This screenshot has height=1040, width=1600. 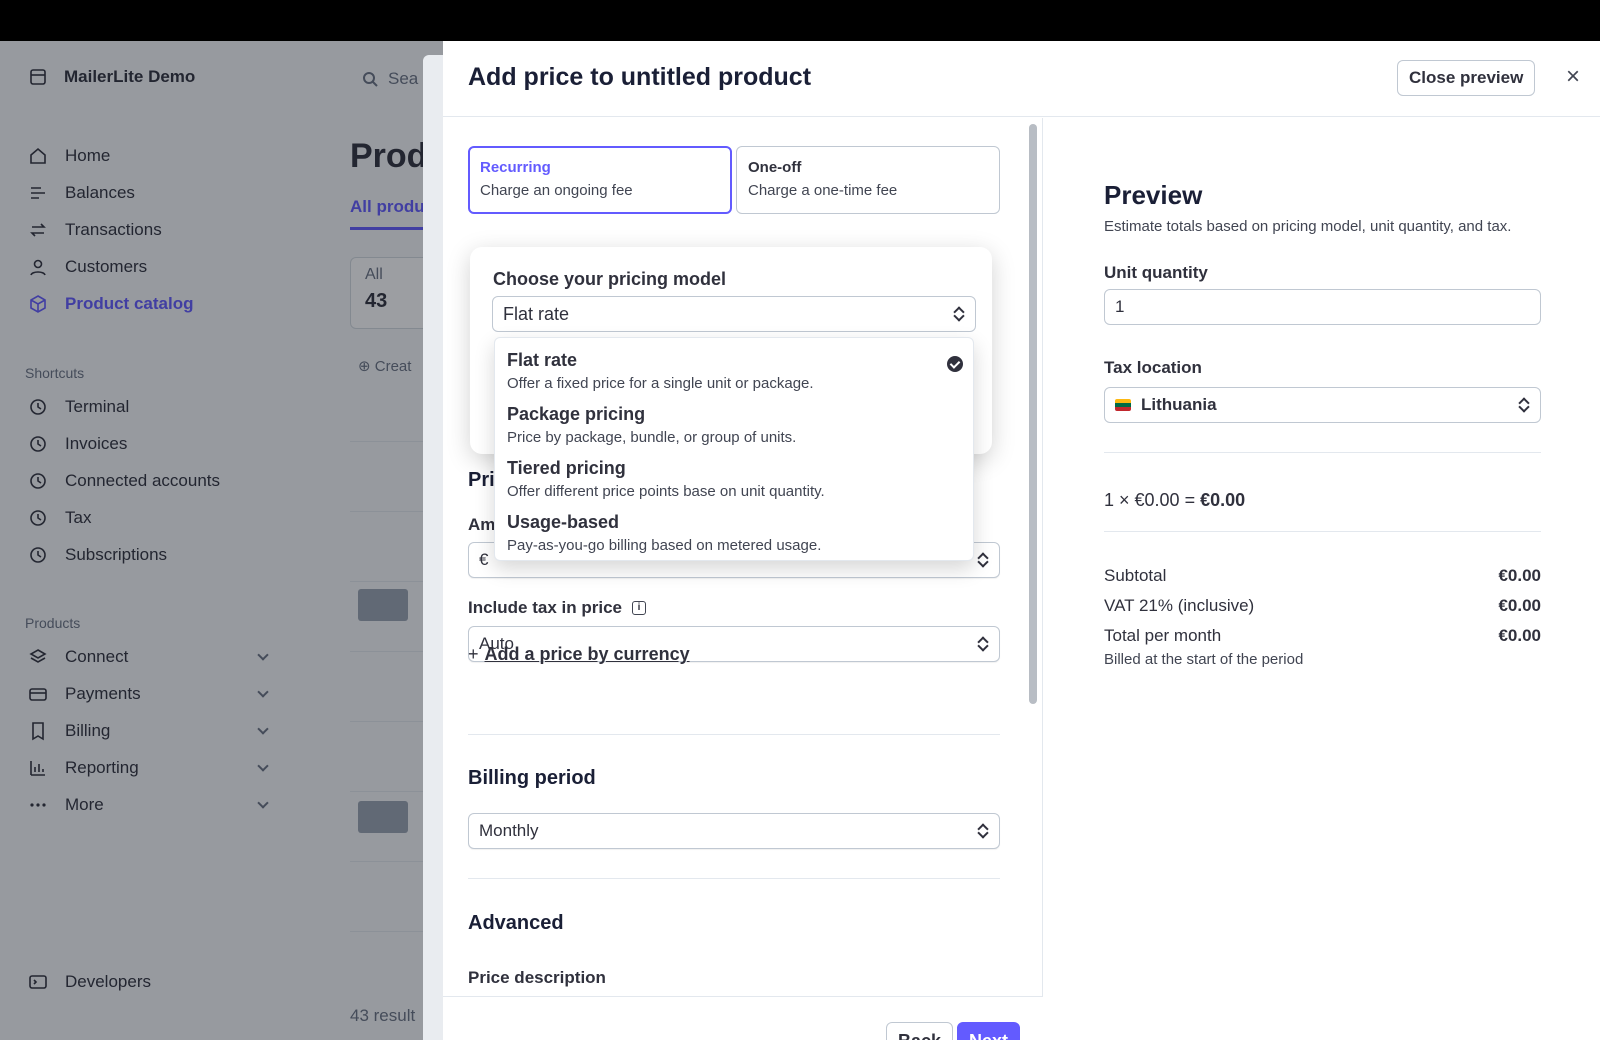 What do you see at coordinates (482, 524) in the screenshot?
I see `amount-label: Am` at bounding box center [482, 524].